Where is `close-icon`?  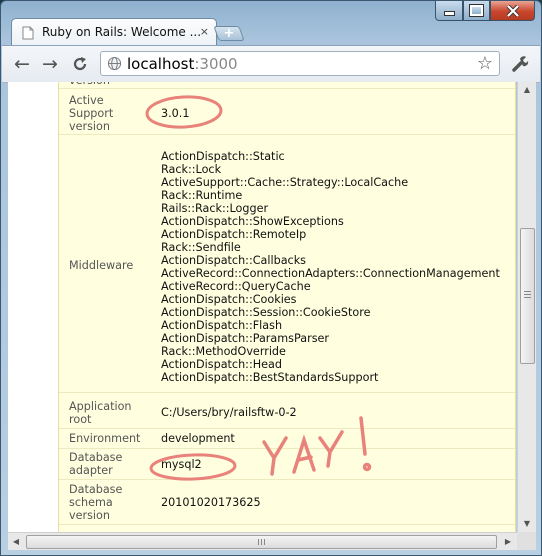
close-icon is located at coordinates (512, 10).